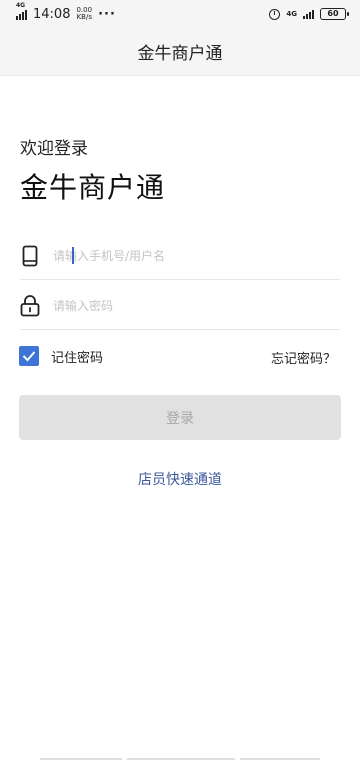 The width and height of the screenshot is (360, 760). I want to click on signal-strength-icon, so click(308, 14).